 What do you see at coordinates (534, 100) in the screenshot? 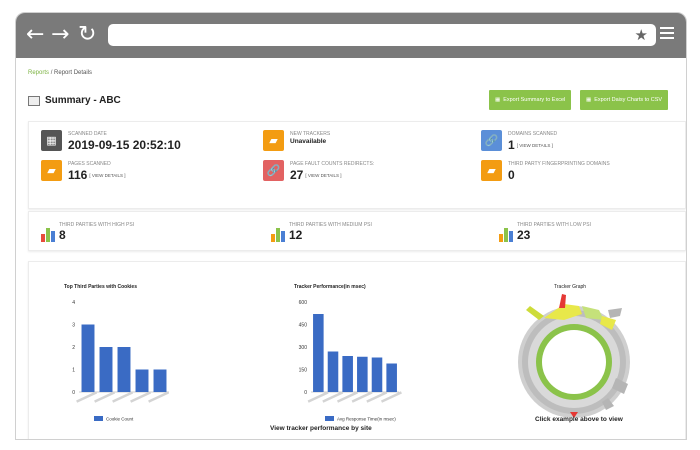
I see `export-summary-label: Export Summary to Excel` at bounding box center [534, 100].